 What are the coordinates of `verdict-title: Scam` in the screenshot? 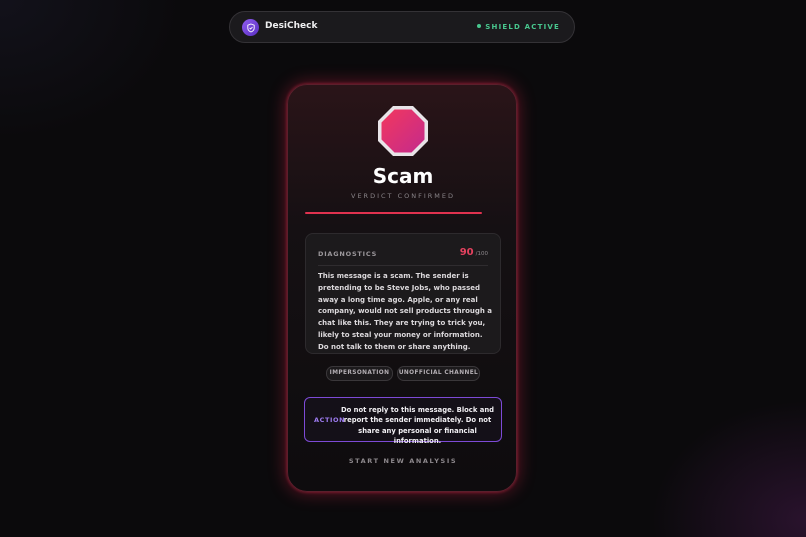 It's located at (403, 176).